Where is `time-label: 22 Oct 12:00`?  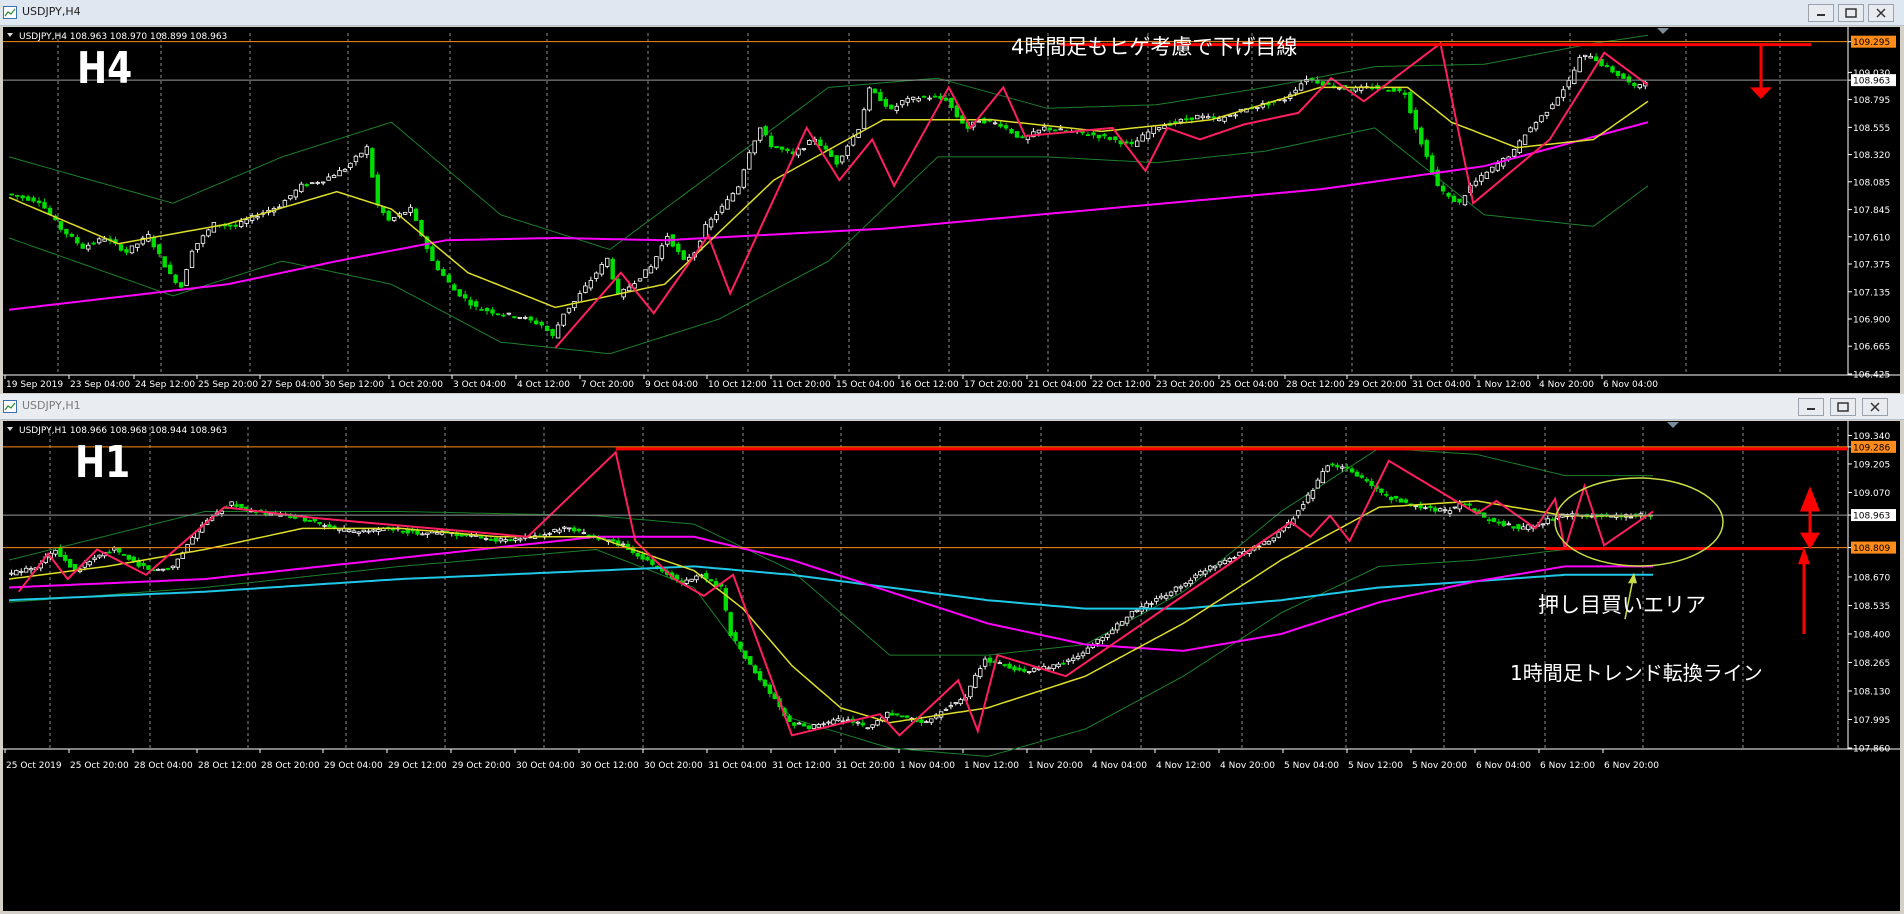
time-label: 22 Oct 12:00 is located at coordinates (1121, 385).